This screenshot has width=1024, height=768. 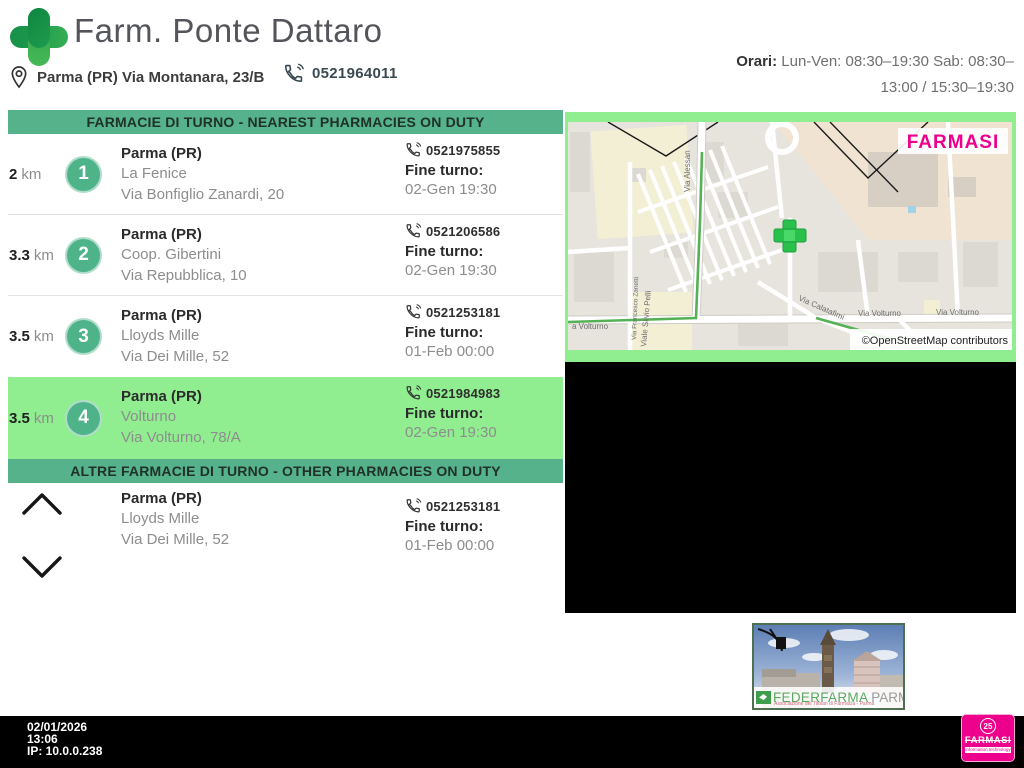 What do you see at coordinates (83, 174) in the screenshot?
I see `rank-badge: 1` at bounding box center [83, 174].